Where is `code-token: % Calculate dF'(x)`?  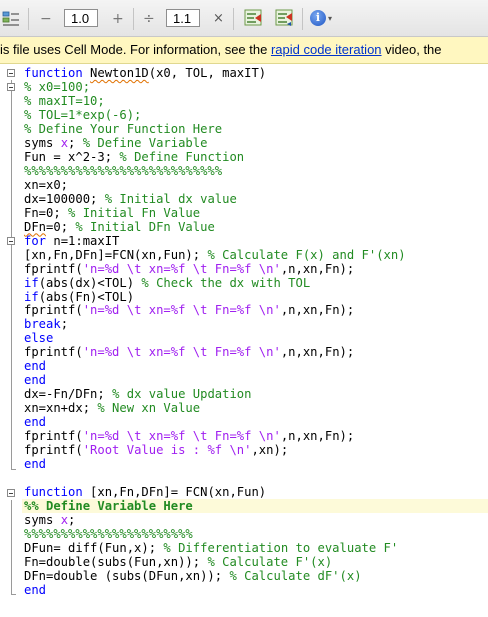 code-token: % Calculate dF'(x) is located at coordinates (295, 575).